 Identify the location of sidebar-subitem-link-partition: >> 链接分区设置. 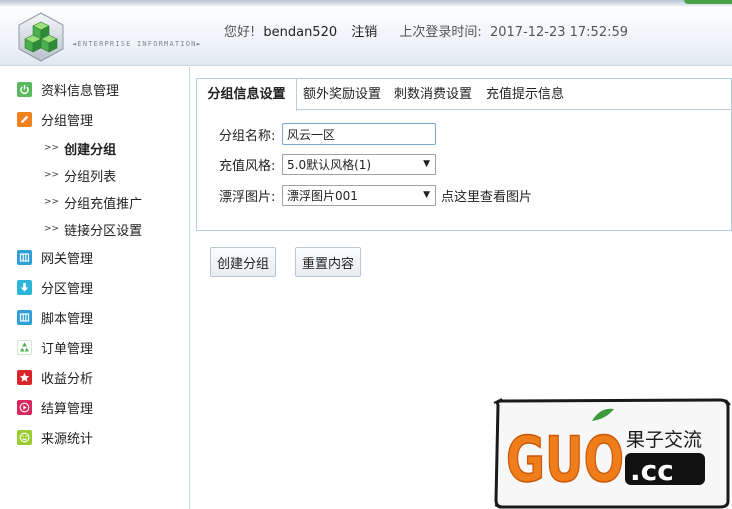
(93, 229).